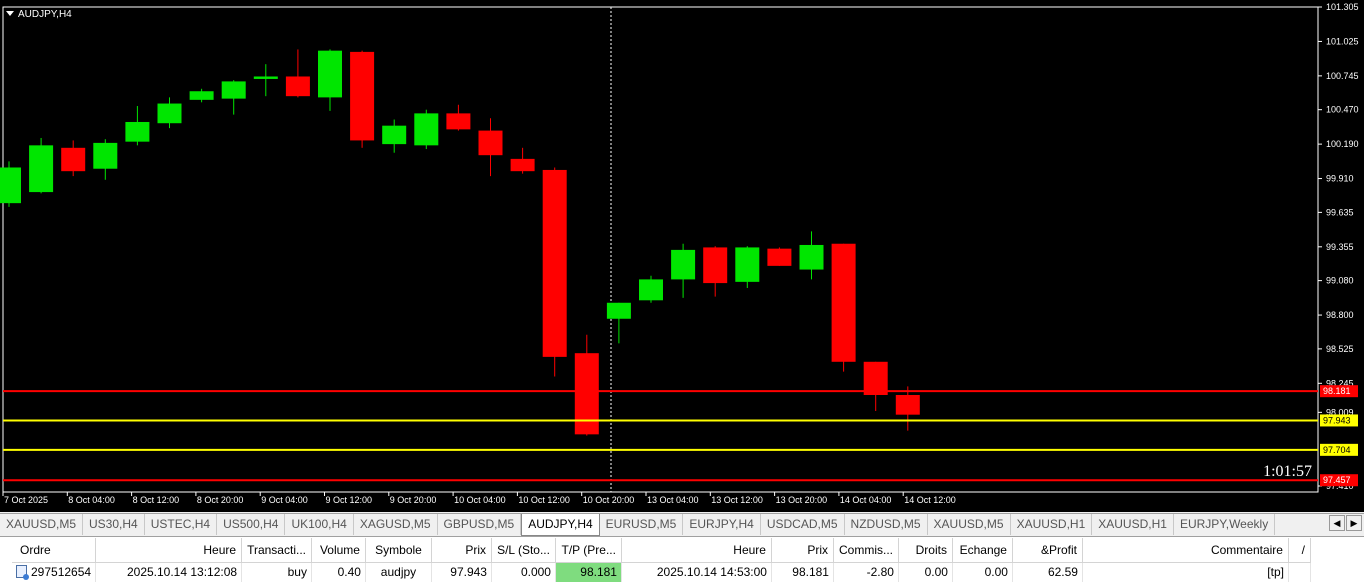 This screenshot has width=1364, height=585. I want to click on column-header: Commentaire, so click(1185, 550).